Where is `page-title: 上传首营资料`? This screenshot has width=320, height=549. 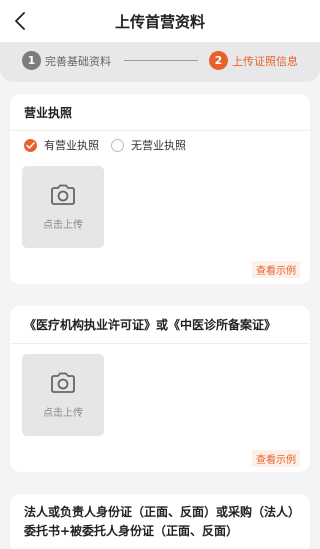
page-title: 上传首营资料 is located at coordinates (159, 22).